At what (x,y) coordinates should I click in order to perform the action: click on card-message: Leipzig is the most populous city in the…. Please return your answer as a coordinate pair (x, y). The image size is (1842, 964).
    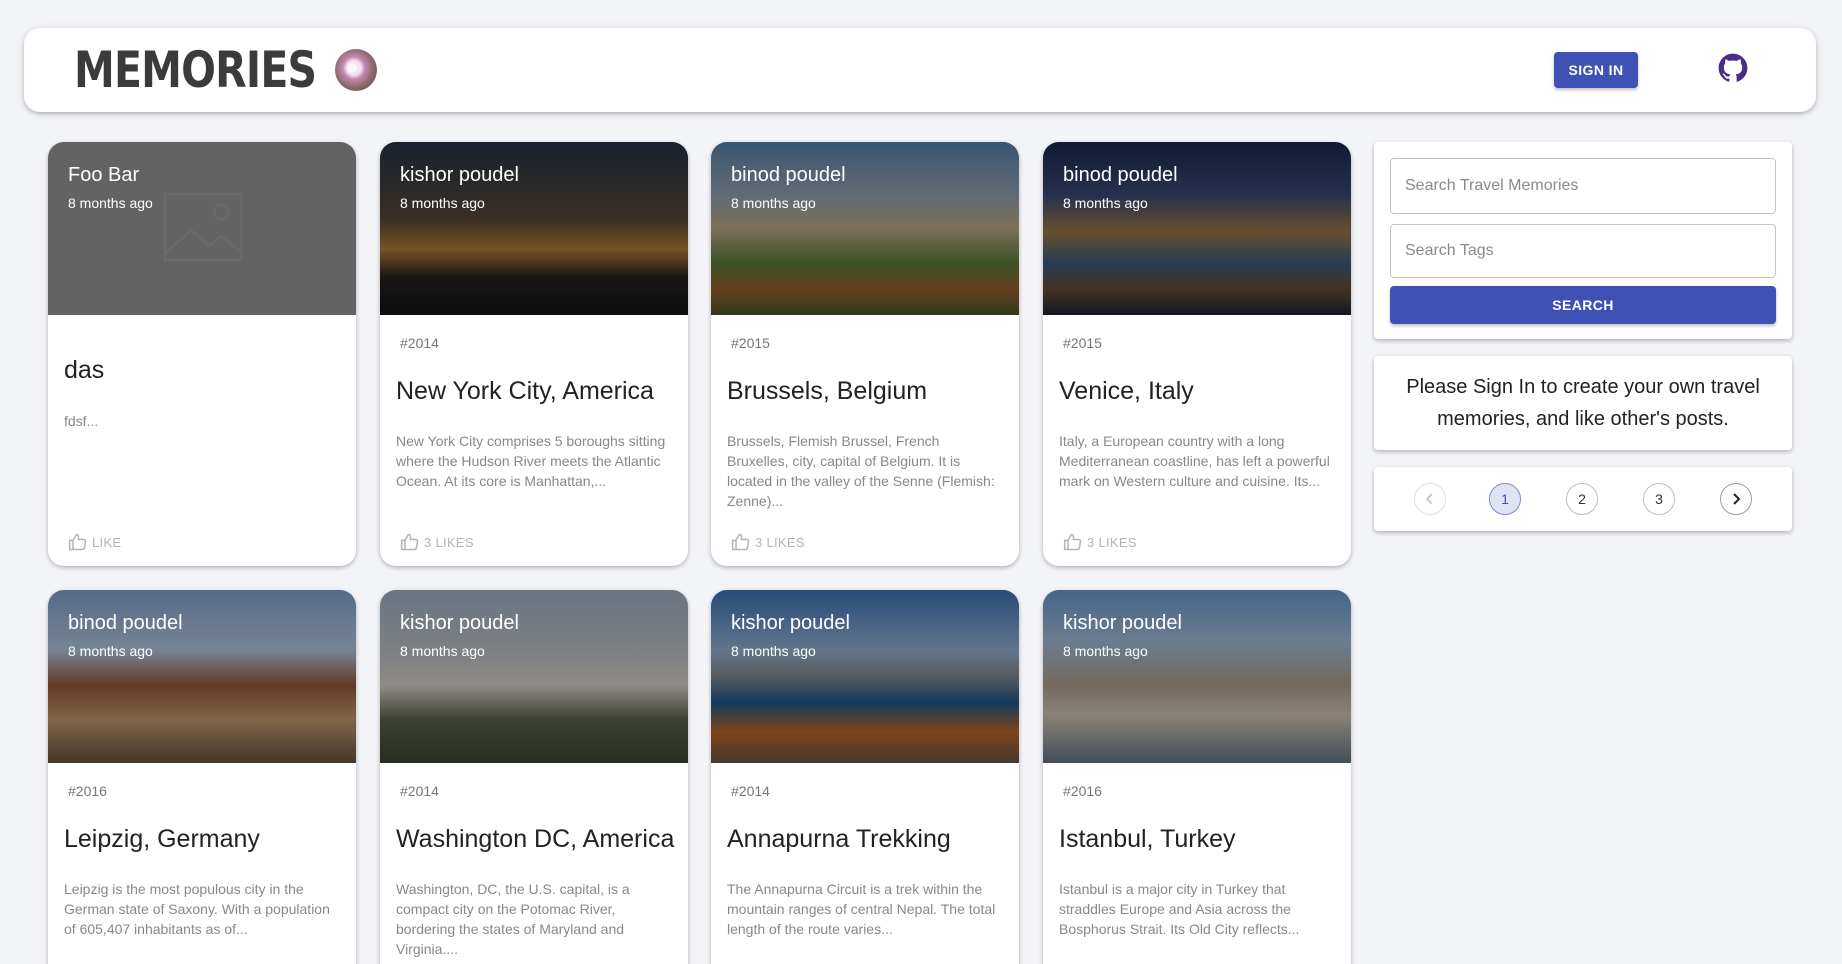
    Looking at the image, I should click on (197, 909).